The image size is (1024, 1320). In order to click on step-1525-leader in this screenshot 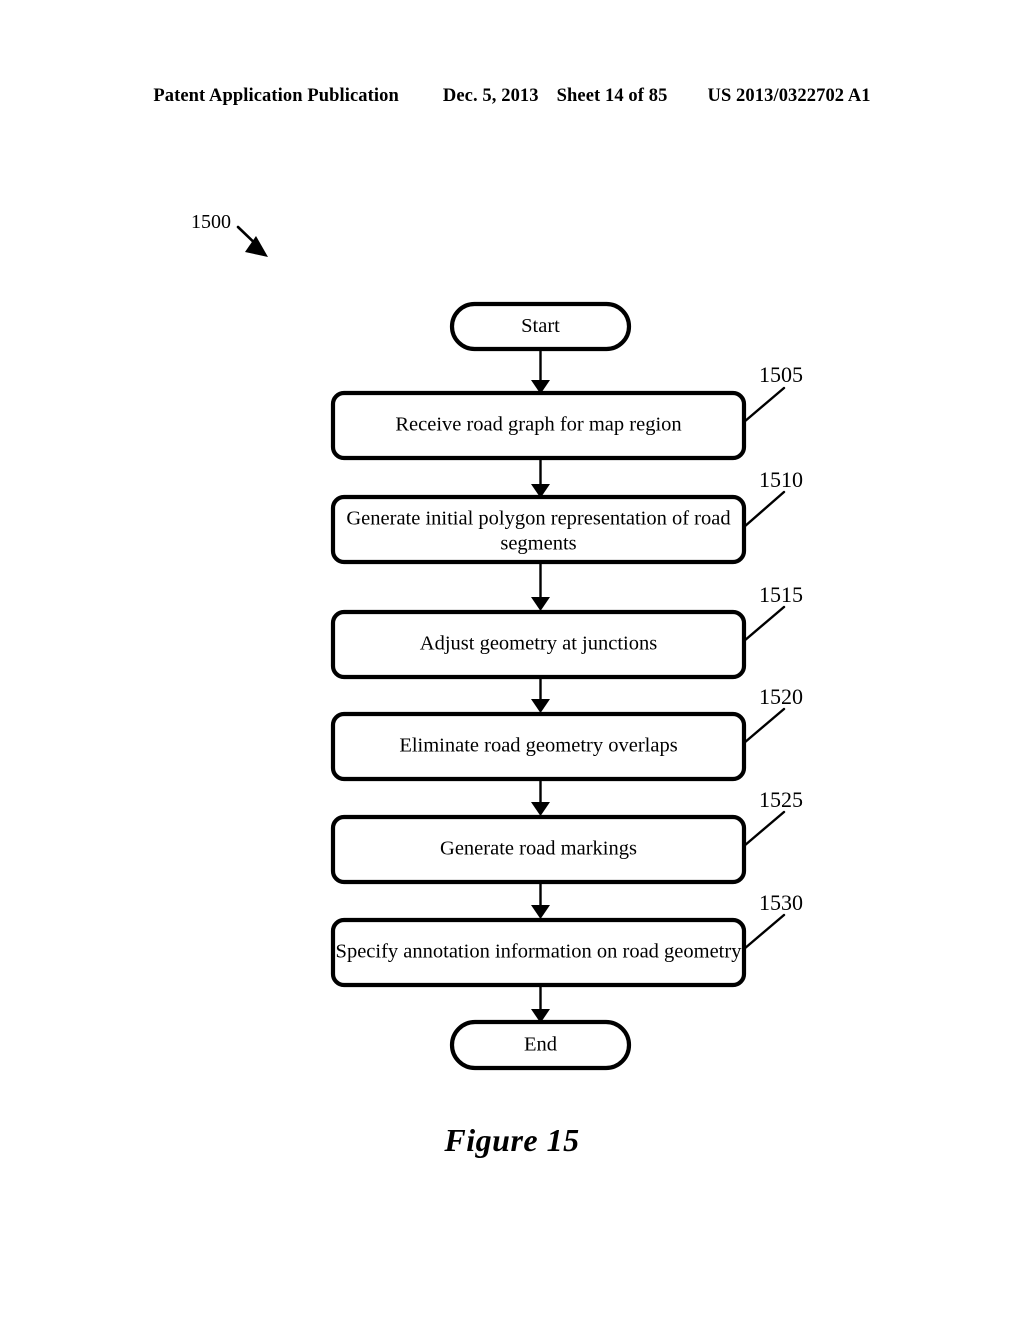, I will do `click(764, 829)`.